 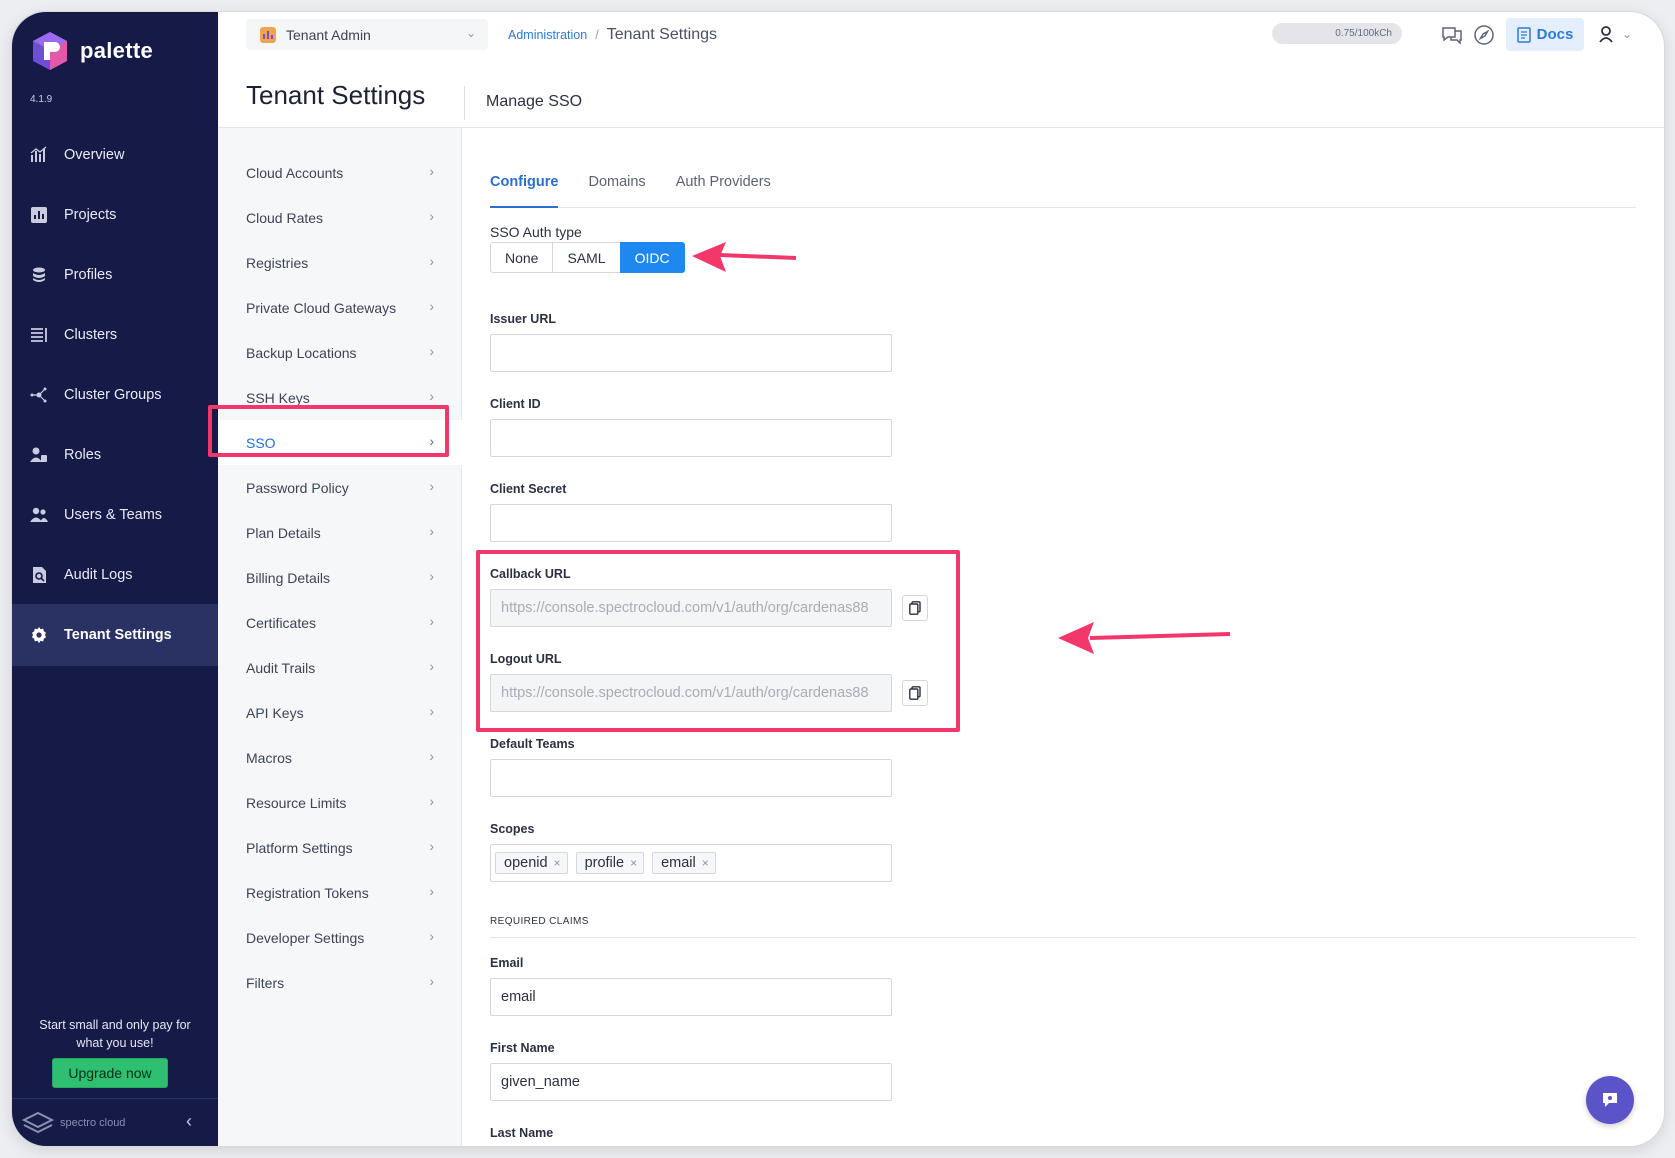 I want to click on sidebar-item-label: Tenant Settings, so click(x=118, y=635).